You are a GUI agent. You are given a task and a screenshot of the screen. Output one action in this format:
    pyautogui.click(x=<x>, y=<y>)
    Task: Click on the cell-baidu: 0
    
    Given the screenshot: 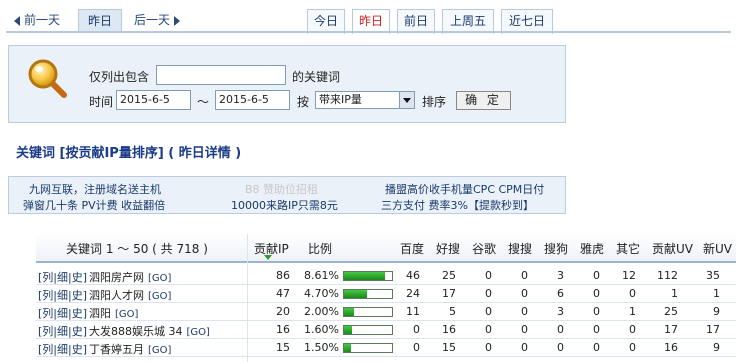 What is the action you would take?
    pyautogui.click(x=416, y=329)
    